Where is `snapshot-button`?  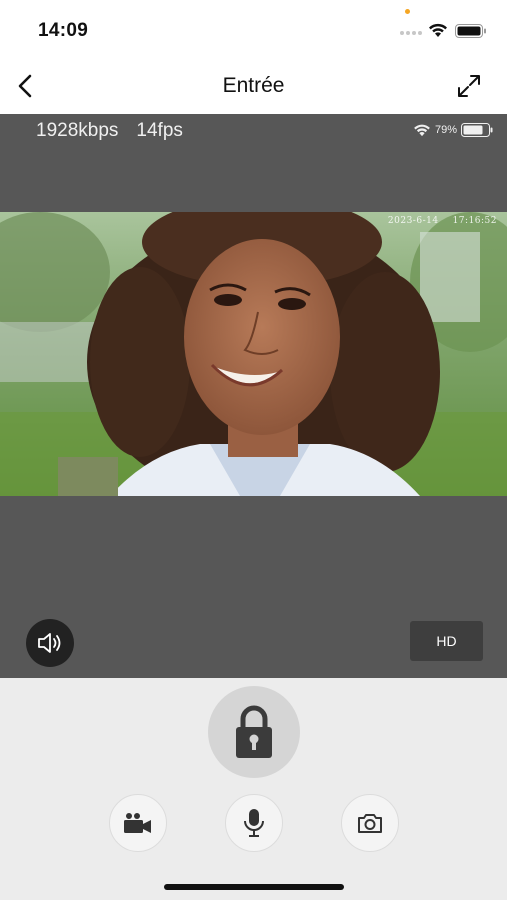
snapshot-button is located at coordinates (370, 823).